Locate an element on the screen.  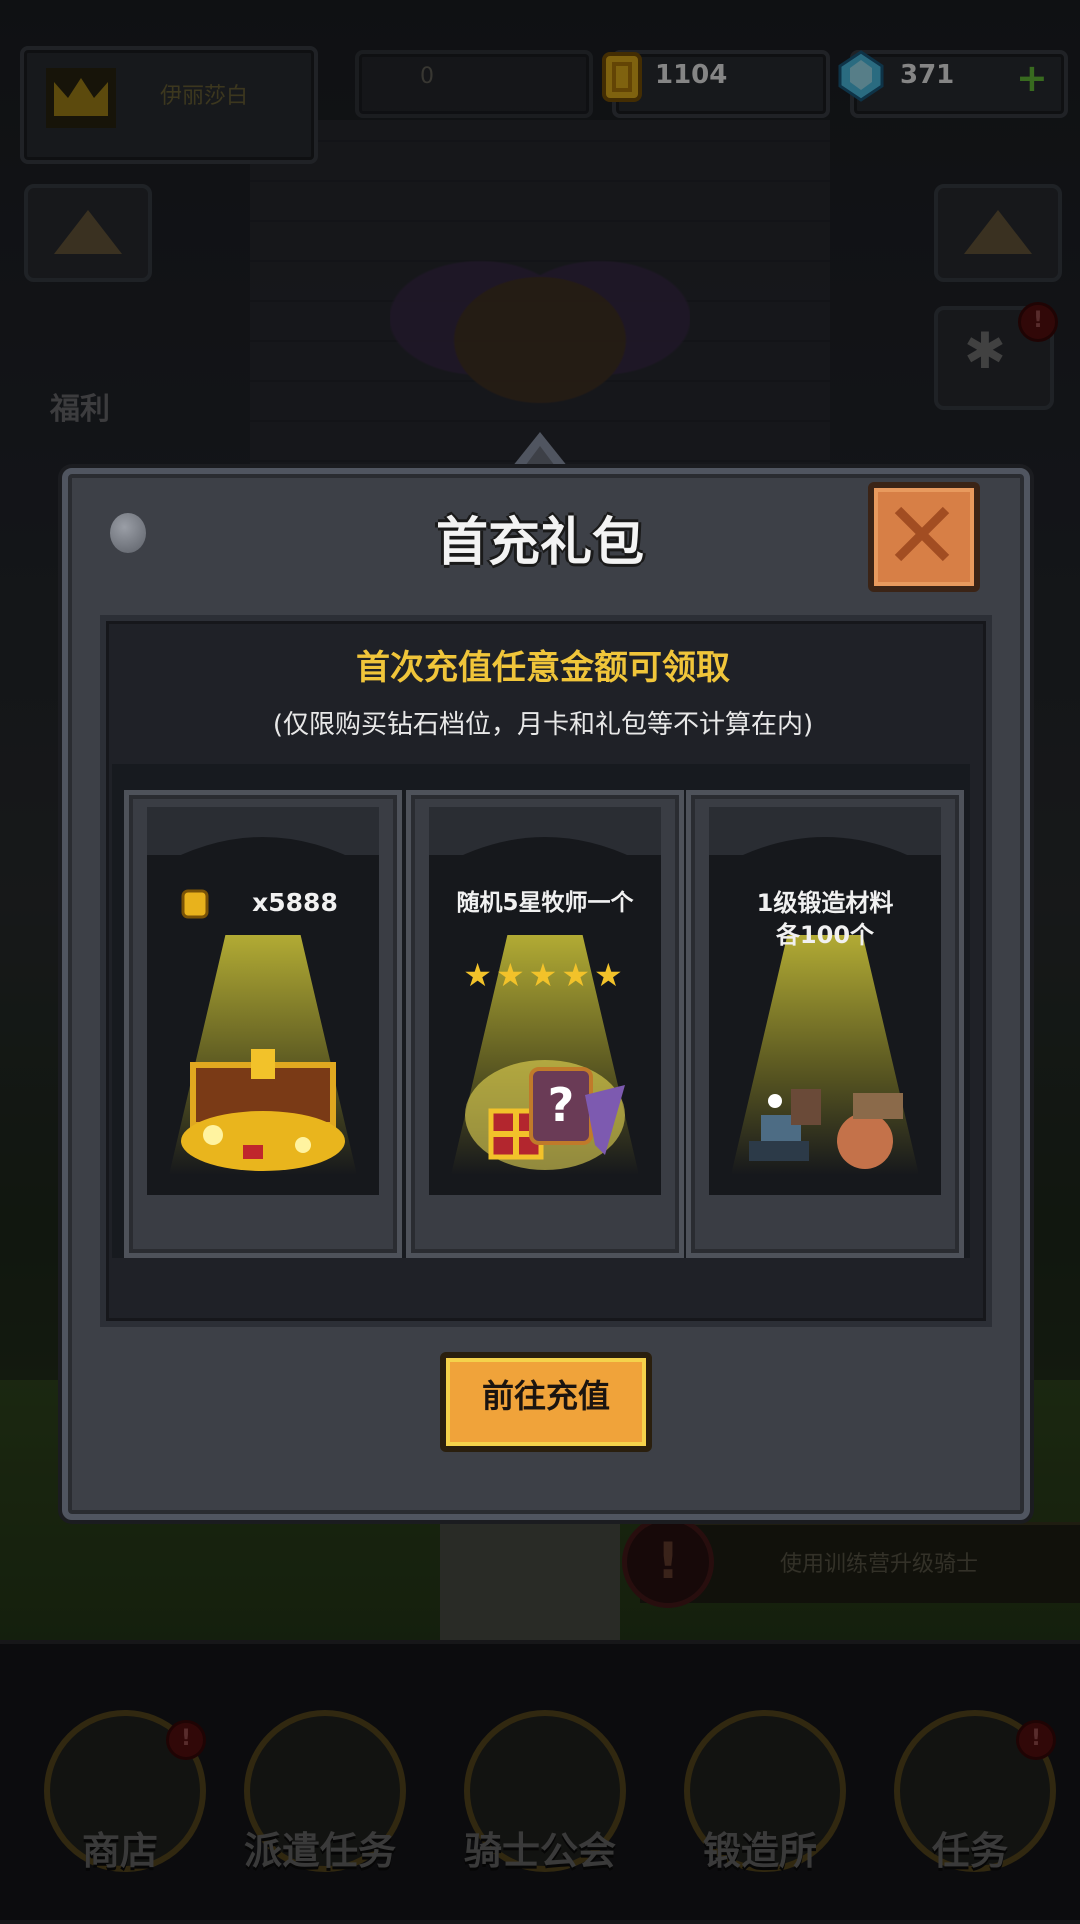
reward-card-gold: x5888 is located at coordinates (263, 1024).